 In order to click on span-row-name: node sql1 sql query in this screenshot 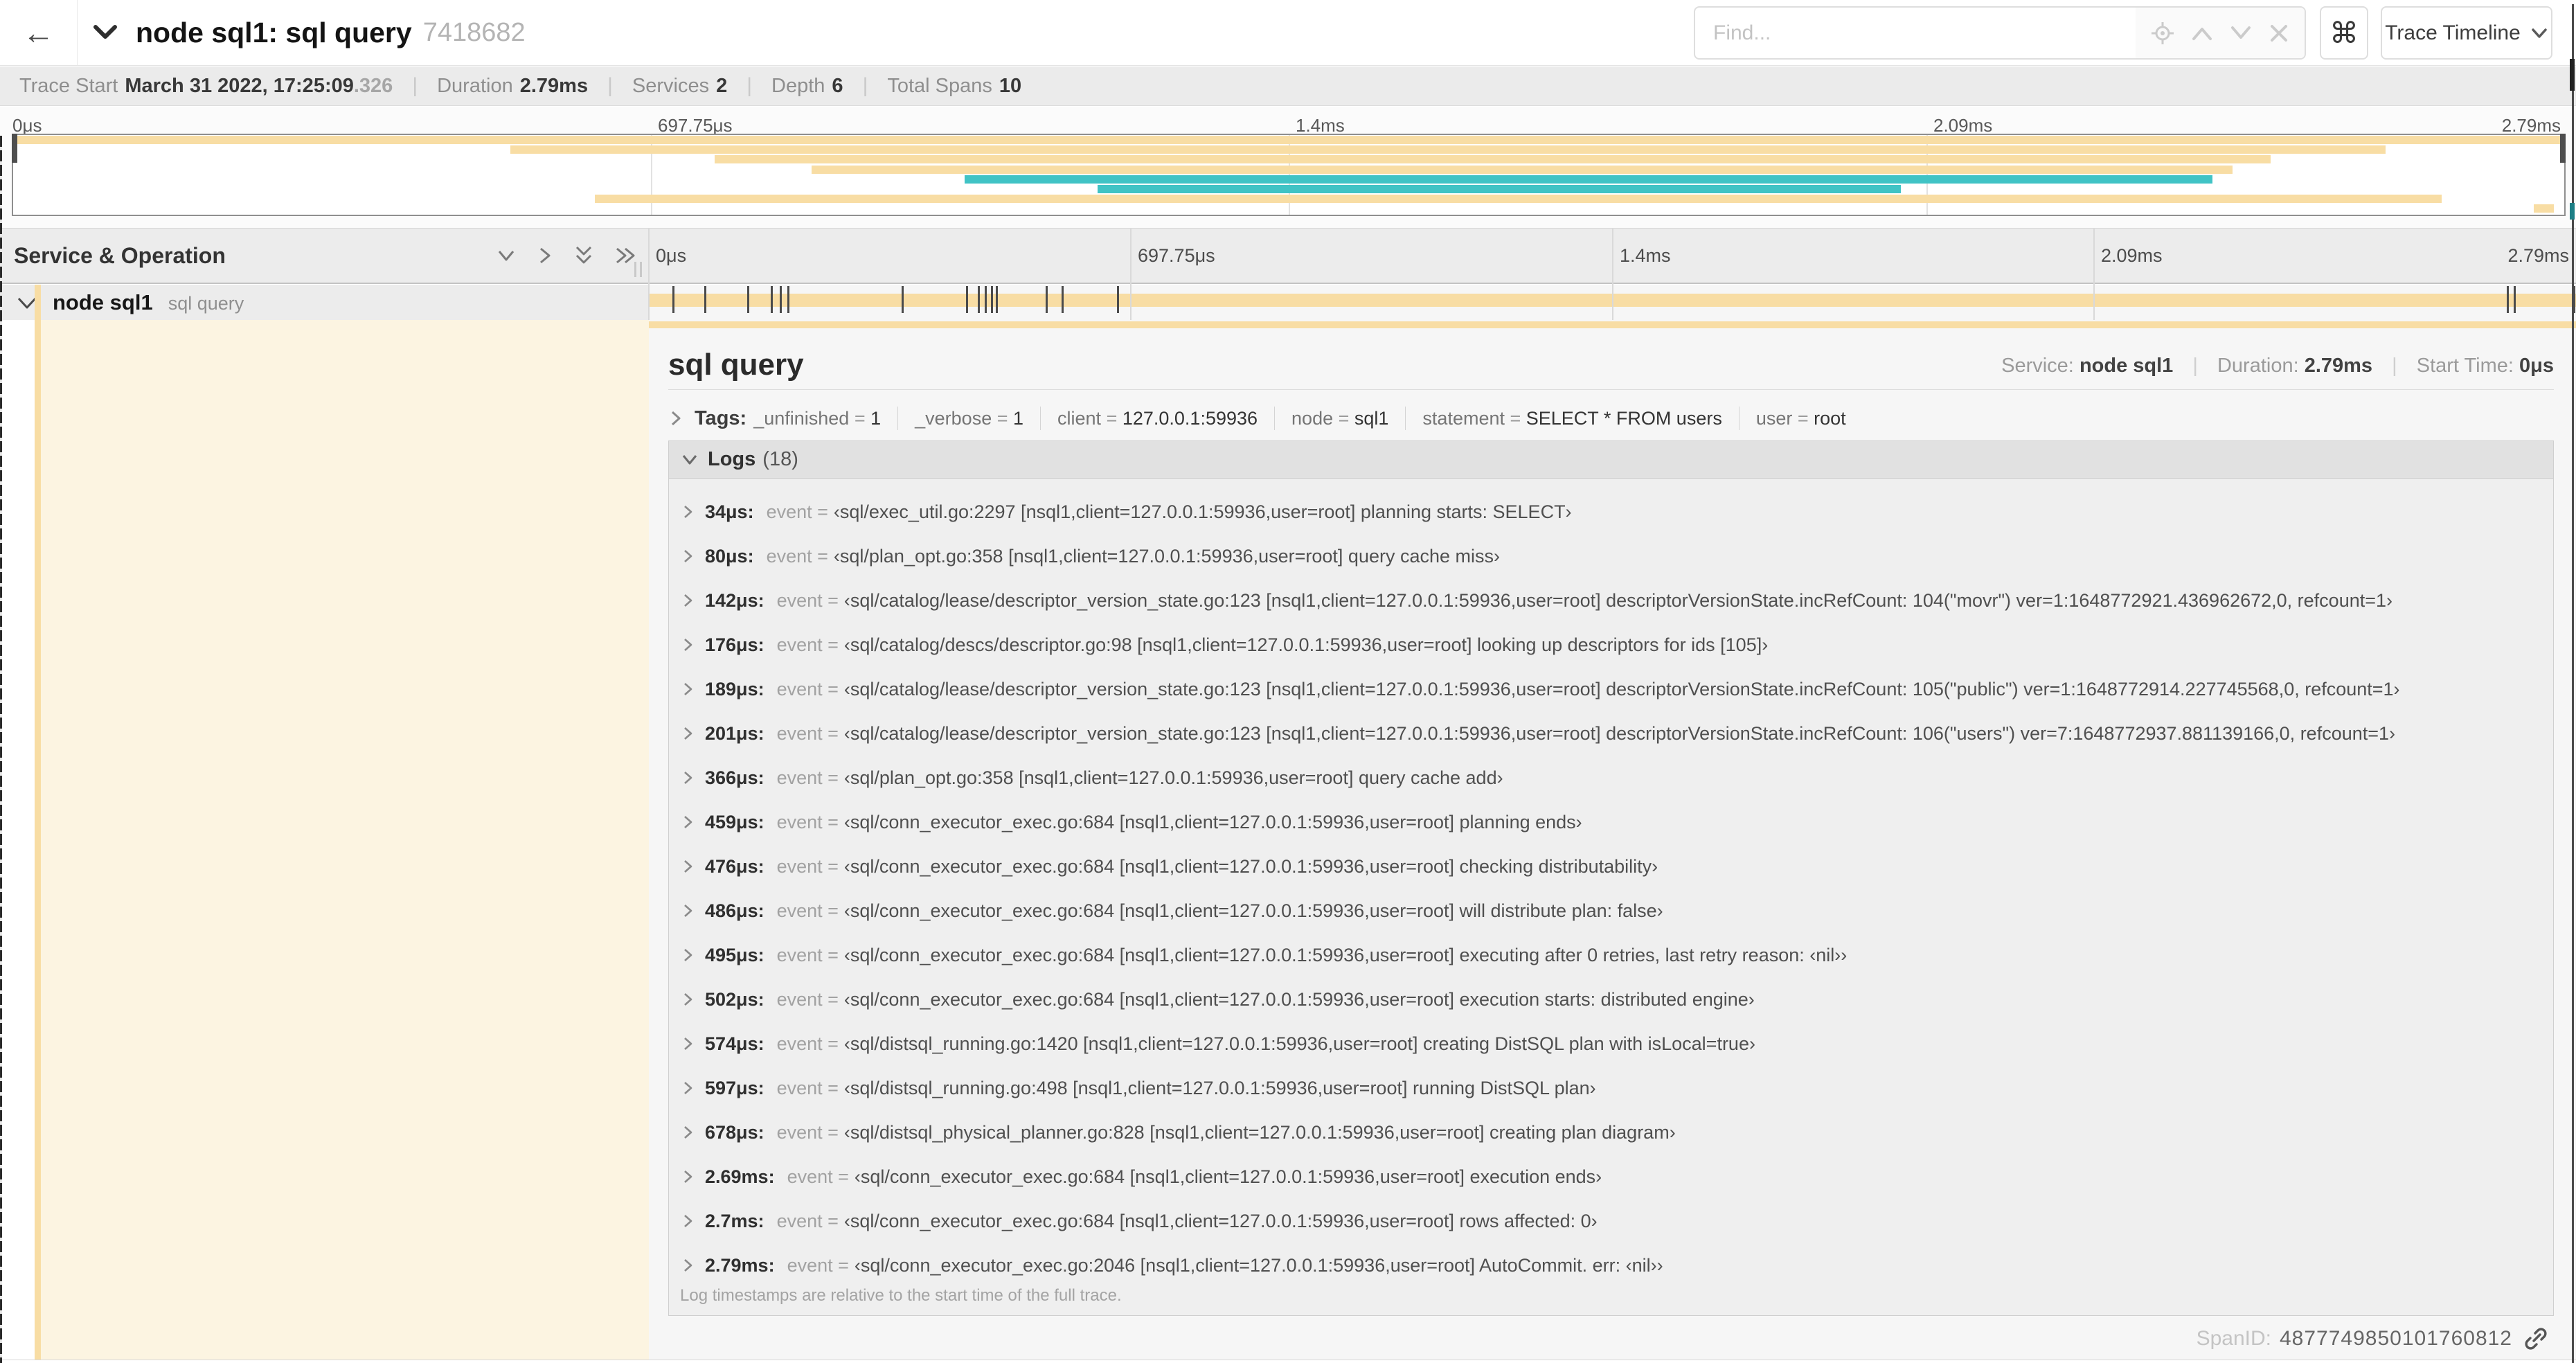, I will do `click(324, 303)`.